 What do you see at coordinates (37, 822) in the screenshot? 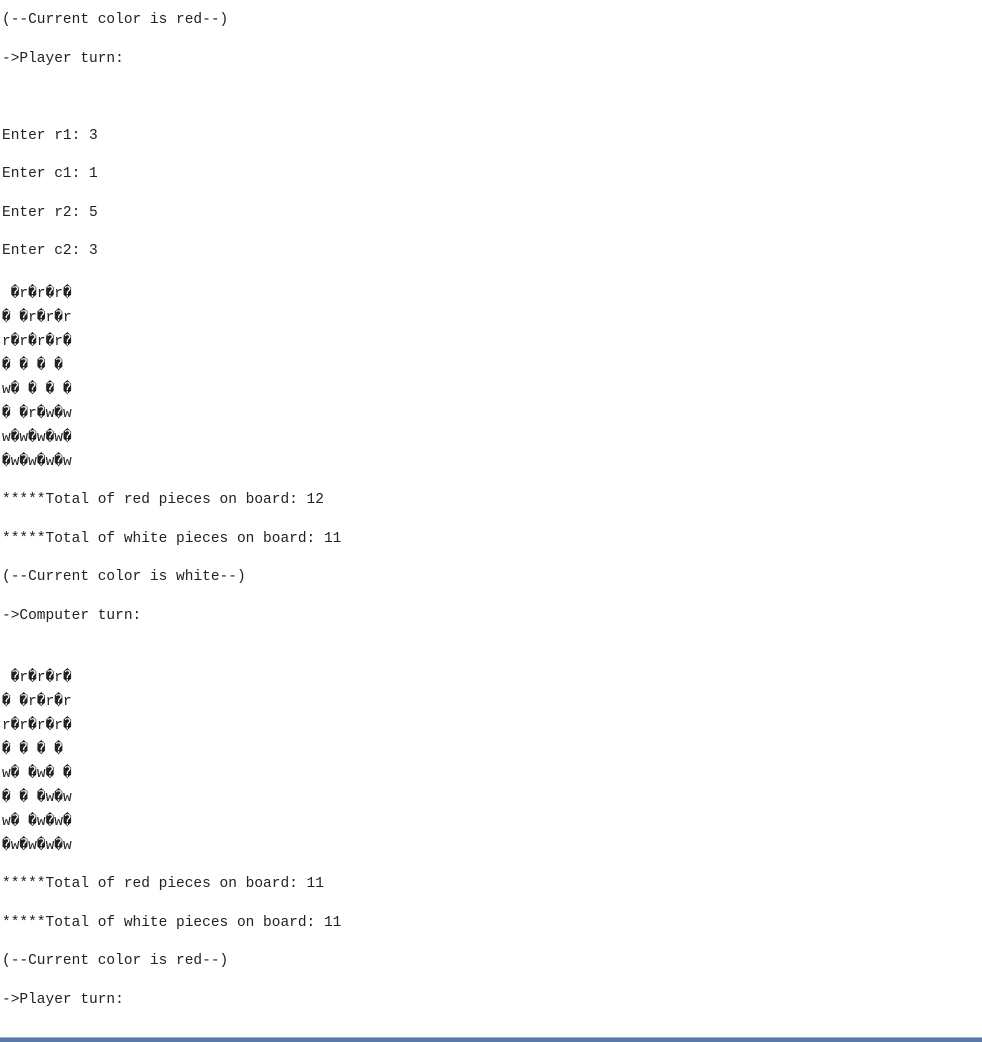
I see `board-row: w� �w�w�` at bounding box center [37, 822].